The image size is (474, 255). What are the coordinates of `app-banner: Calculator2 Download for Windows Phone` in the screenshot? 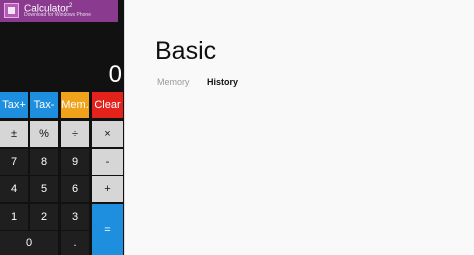 It's located at (59, 11).